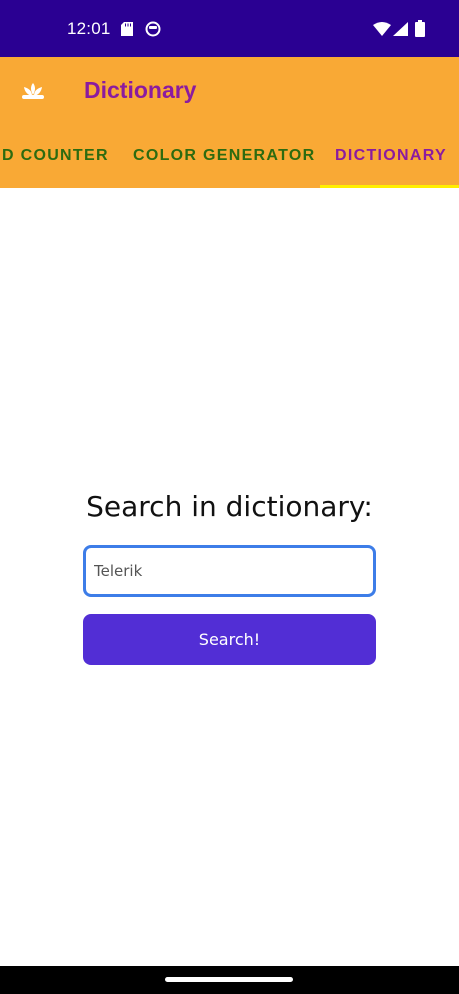 Image resolution: width=459 pixels, height=994 pixels. What do you see at coordinates (224, 156) in the screenshot?
I see `tab-color-generator: COLOR GENERATOR` at bounding box center [224, 156].